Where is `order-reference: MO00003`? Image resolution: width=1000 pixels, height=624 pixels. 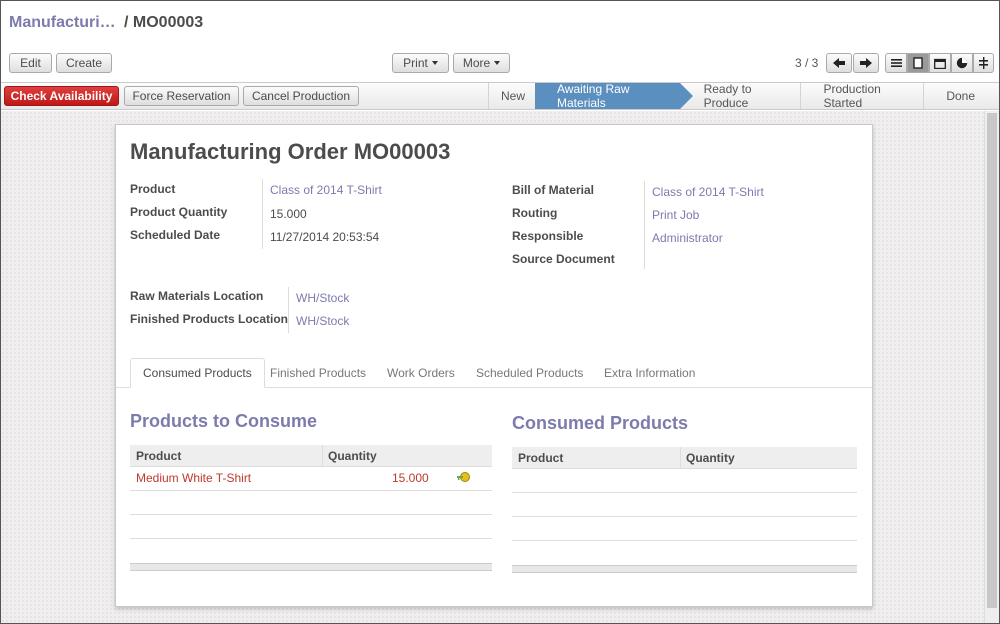
order-reference: MO00003 is located at coordinates (402, 151).